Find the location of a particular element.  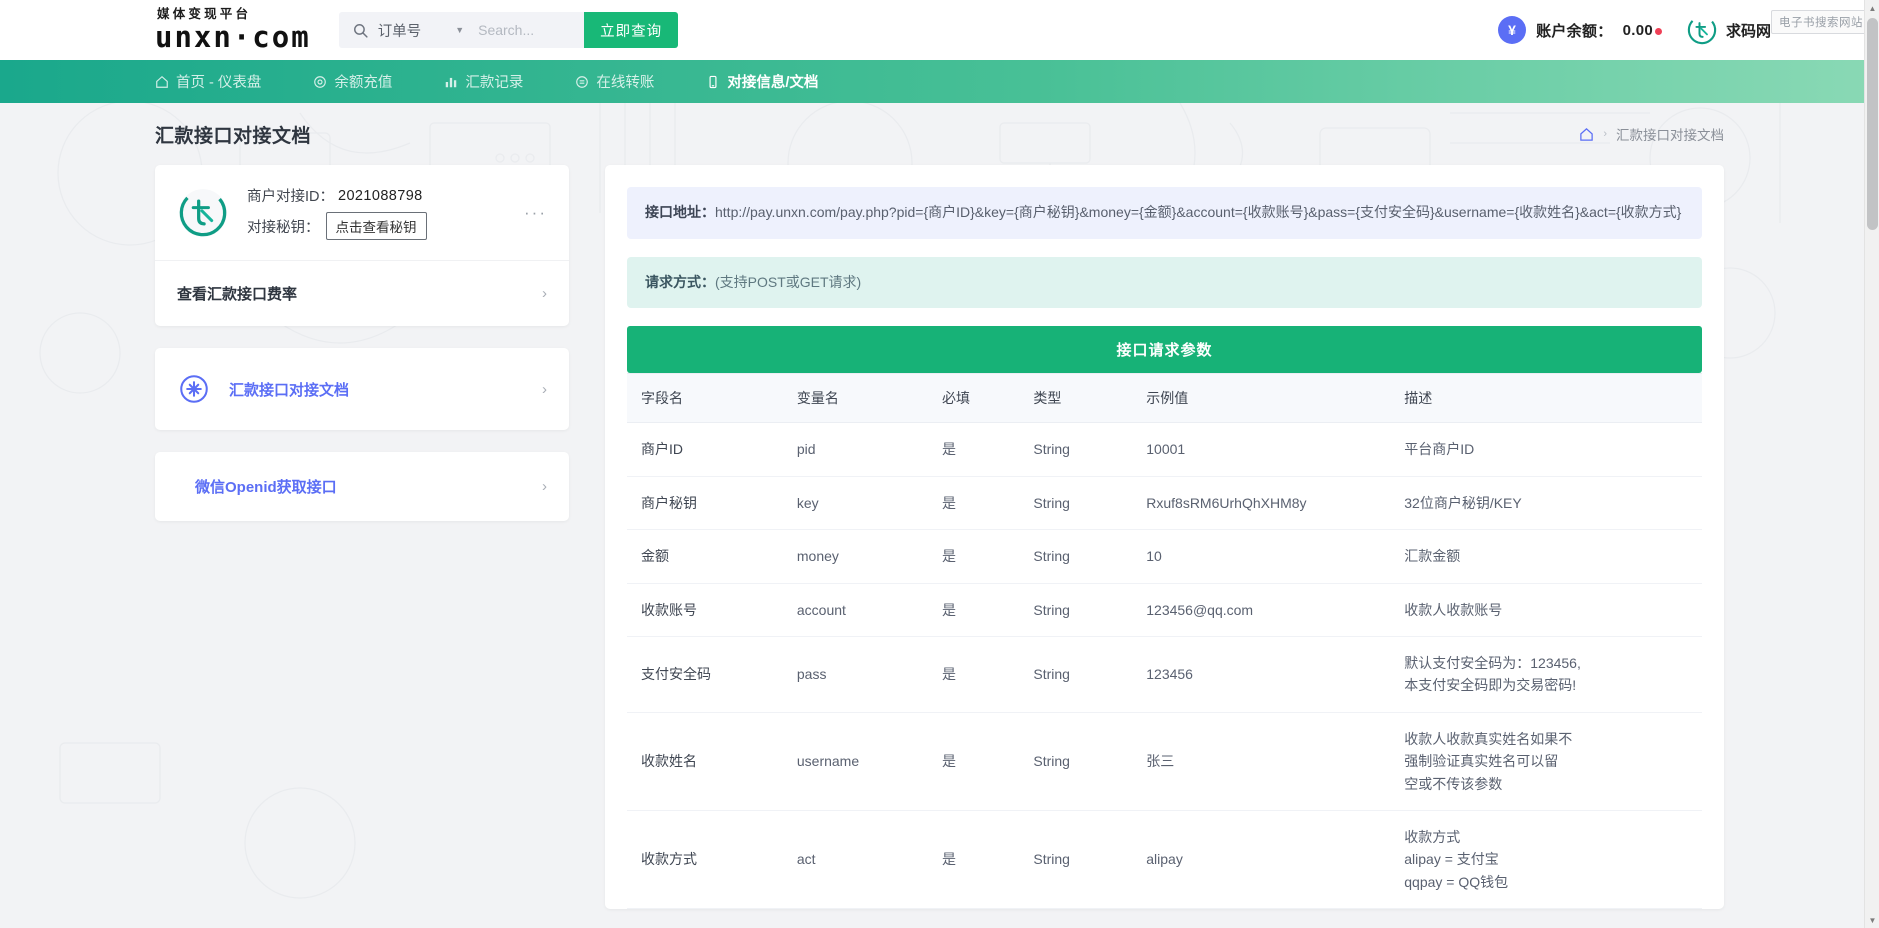

notification-dot-icon is located at coordinates (1658, 31).